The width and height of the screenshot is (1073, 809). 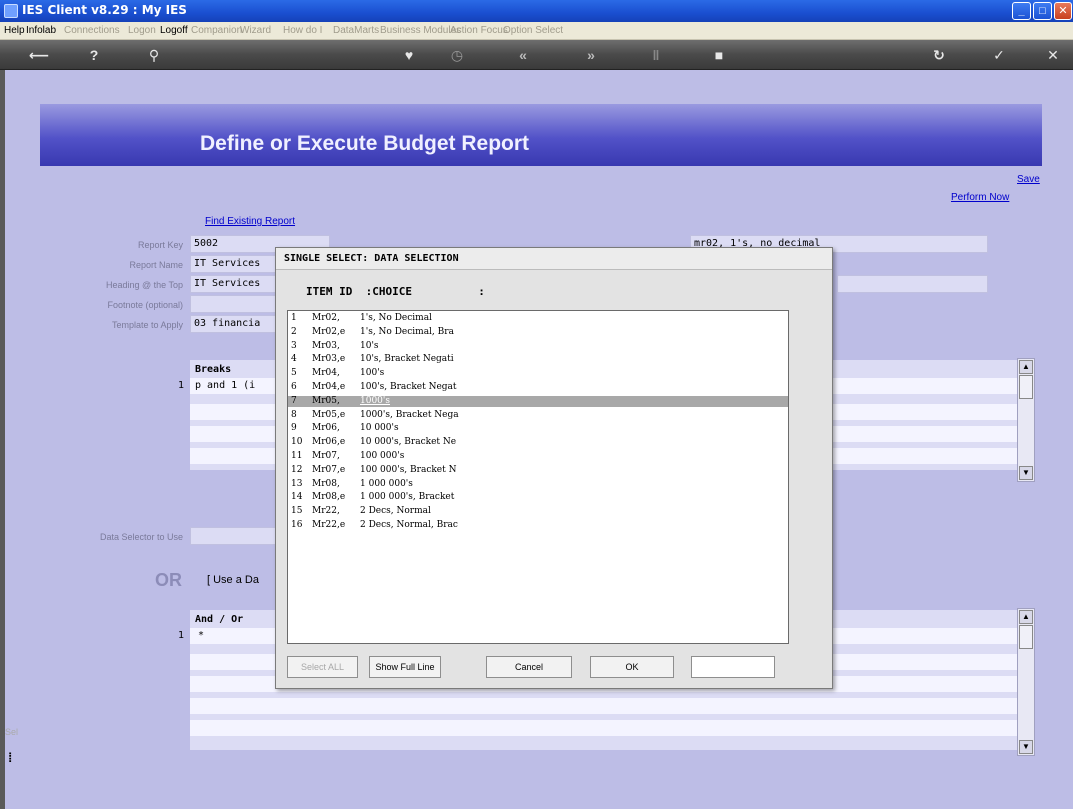 I want to click on list-item: 9 Mr06, 10 000's, so click(x=538, y=428).